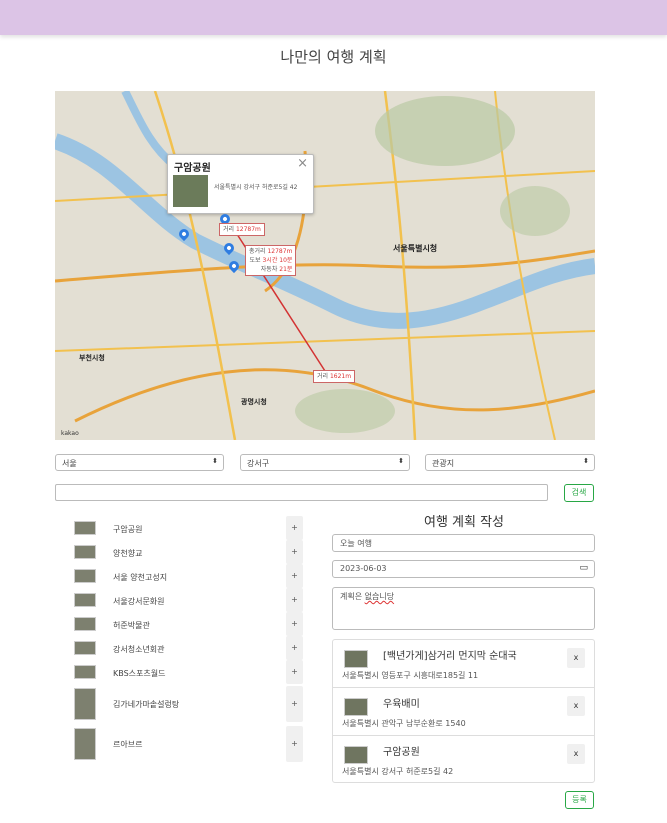 Image resolution: width=667 pixels, height=823 pixels. What do you see at coordinates (464, 522) in the screenshot?
I see `plan-form-title: 여행 계획 작성` at bounding box center [464, 522].